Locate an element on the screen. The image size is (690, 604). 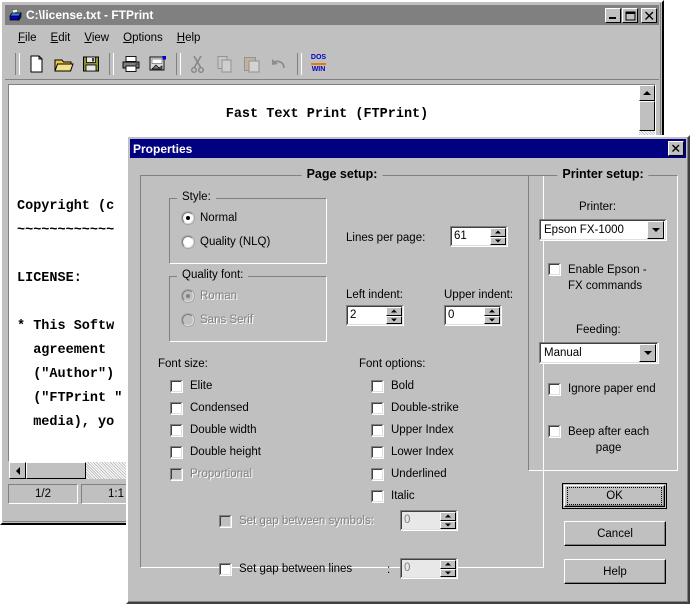
checkbox-elite: Elite is located at coordinates (191, 386).